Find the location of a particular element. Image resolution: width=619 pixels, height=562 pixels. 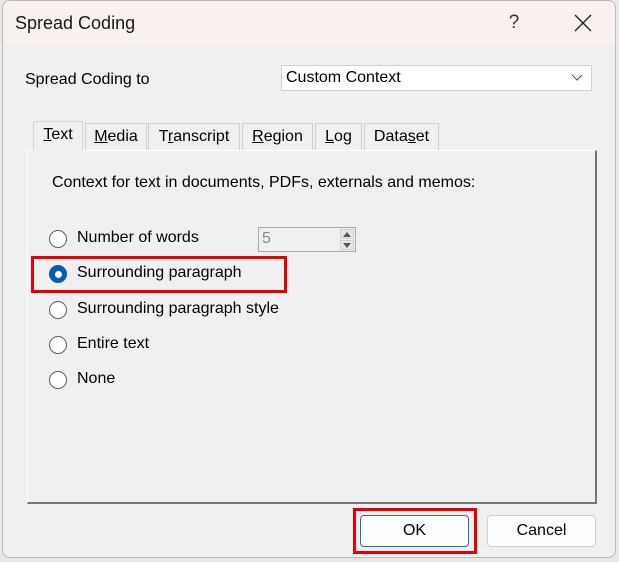

words-count-value: 5 is located at coordinates (266, 239).